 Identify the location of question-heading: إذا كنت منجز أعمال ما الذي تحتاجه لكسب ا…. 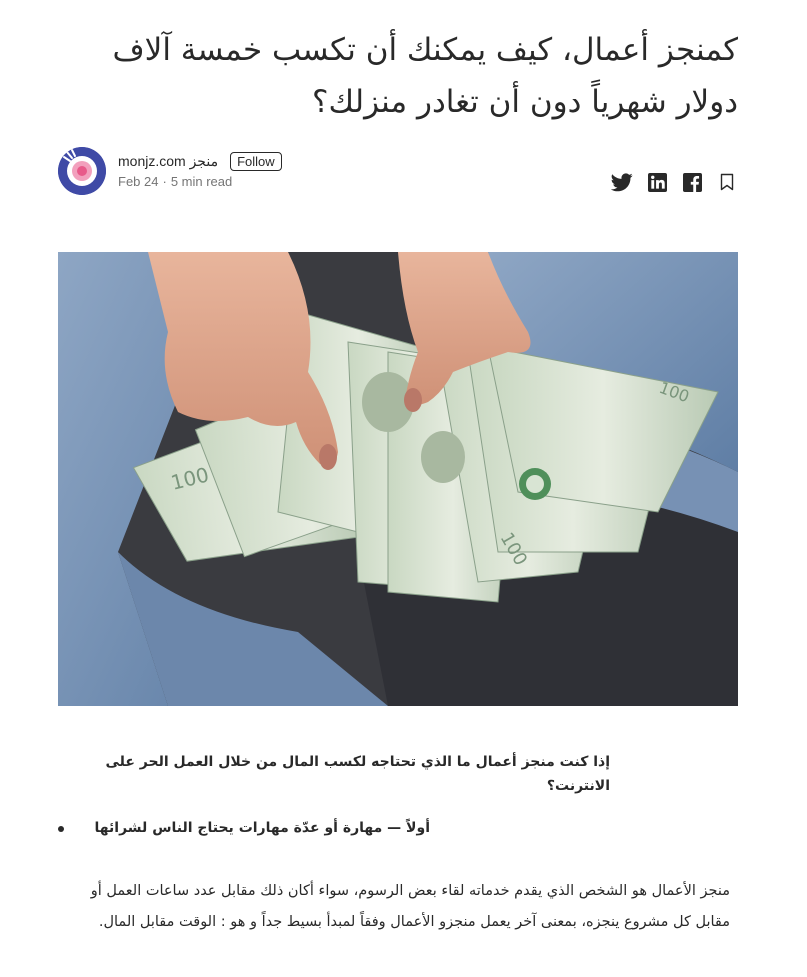
(357, 774).